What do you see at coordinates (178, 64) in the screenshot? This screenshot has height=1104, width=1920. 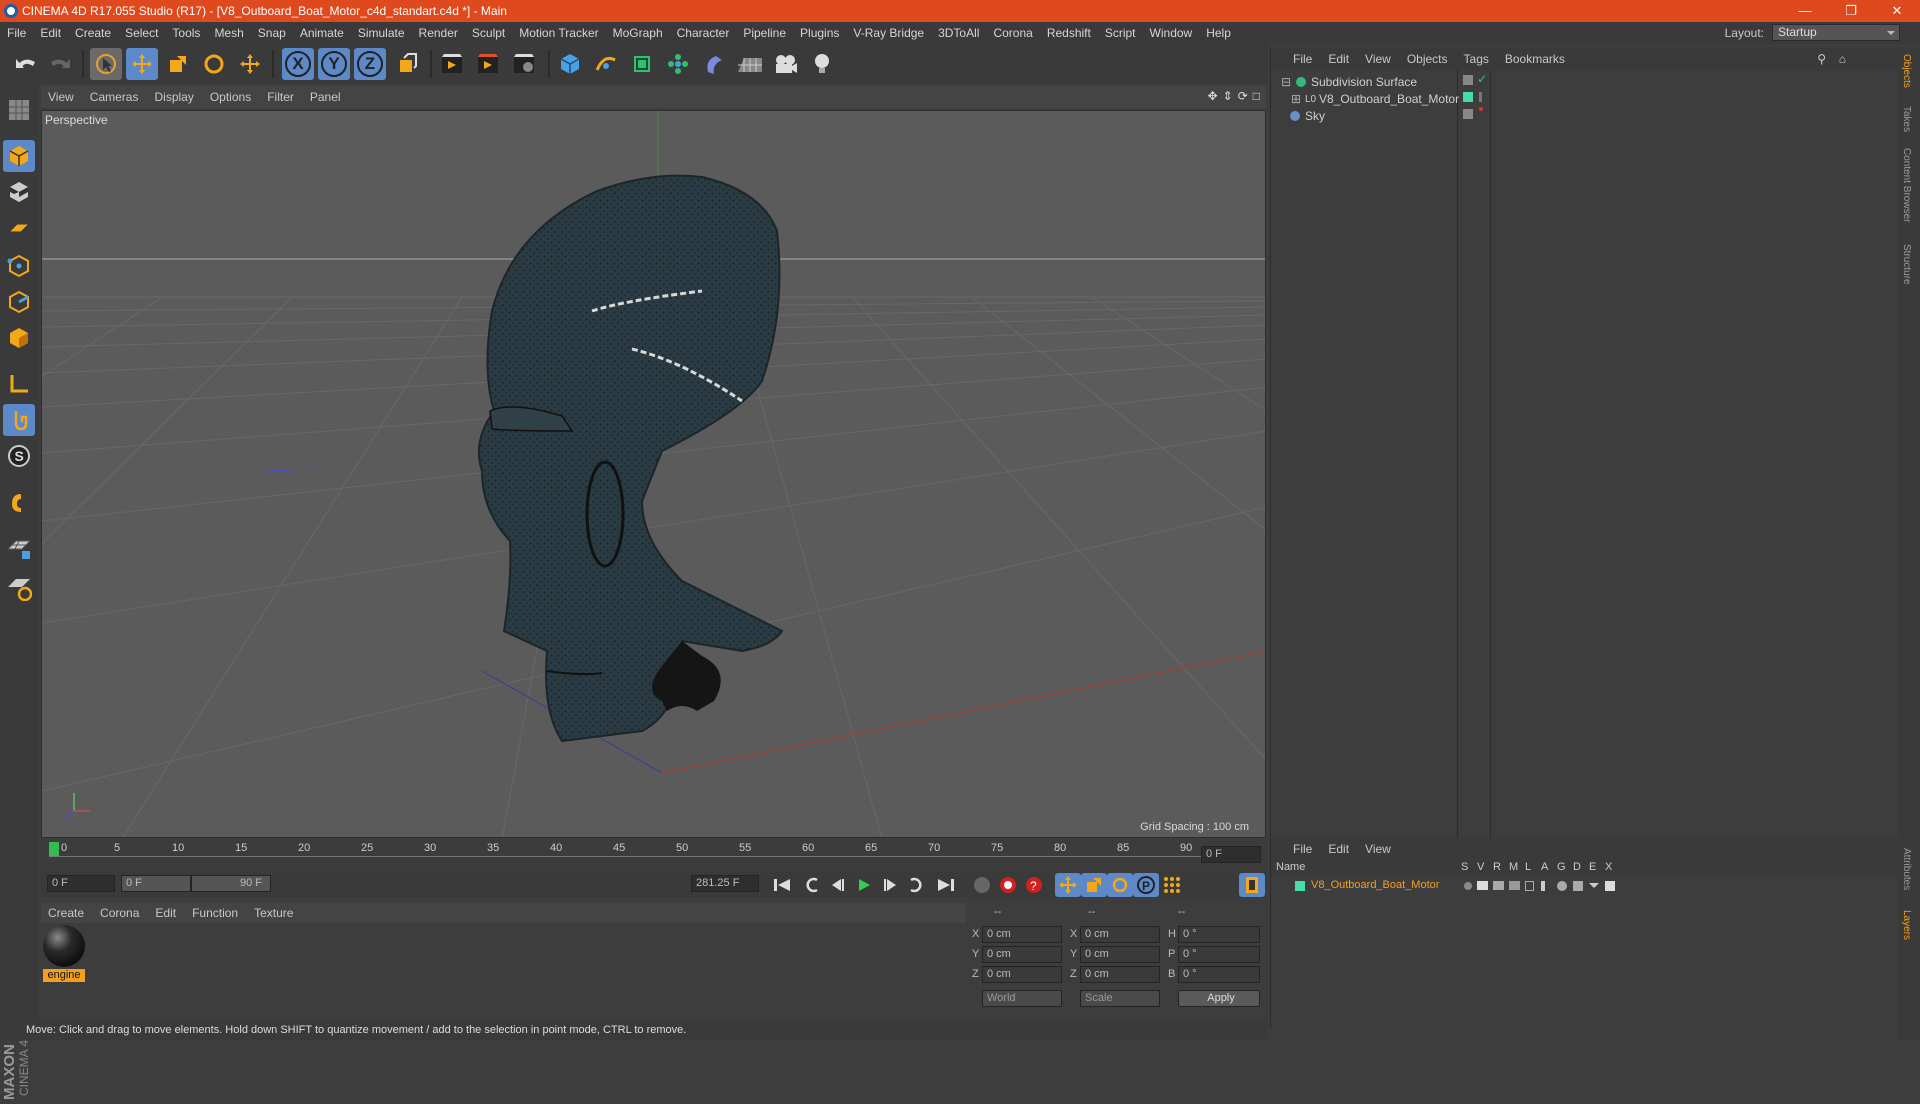 I see `scale-tool-icon` at bounding box center [178, 64].